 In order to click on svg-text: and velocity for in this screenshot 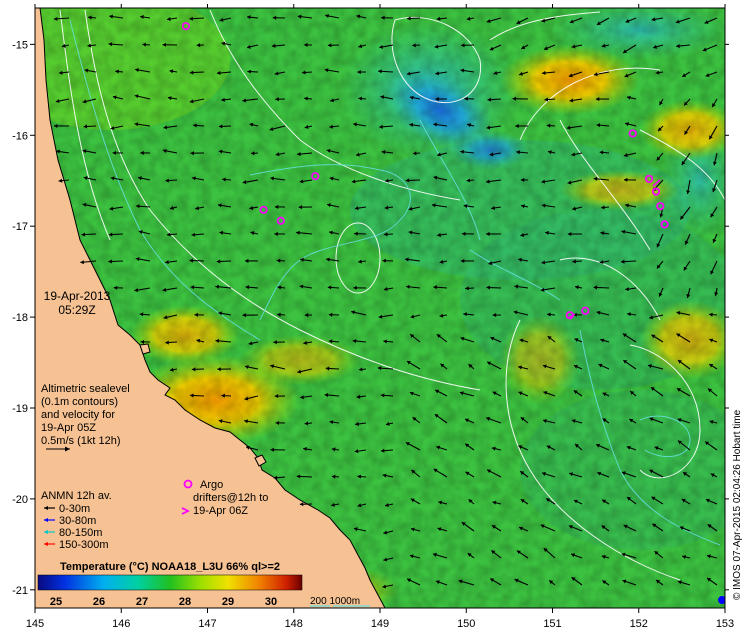, I will do `click(78, 415)`.